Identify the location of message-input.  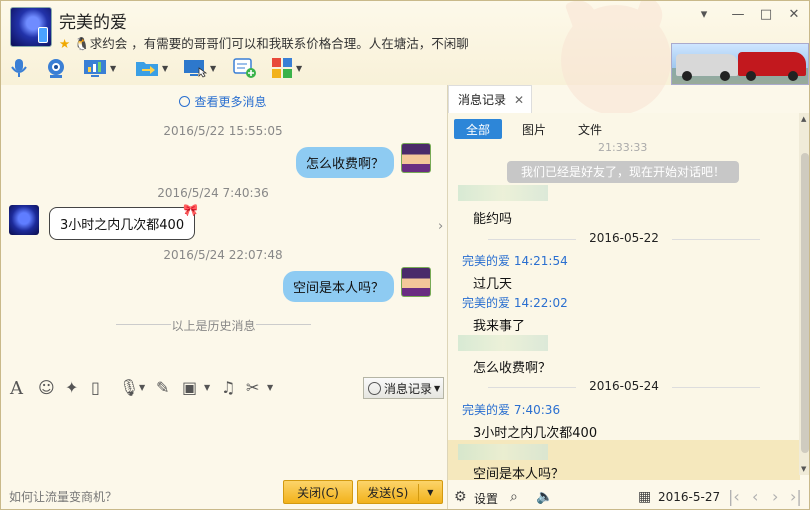
(223, 439).